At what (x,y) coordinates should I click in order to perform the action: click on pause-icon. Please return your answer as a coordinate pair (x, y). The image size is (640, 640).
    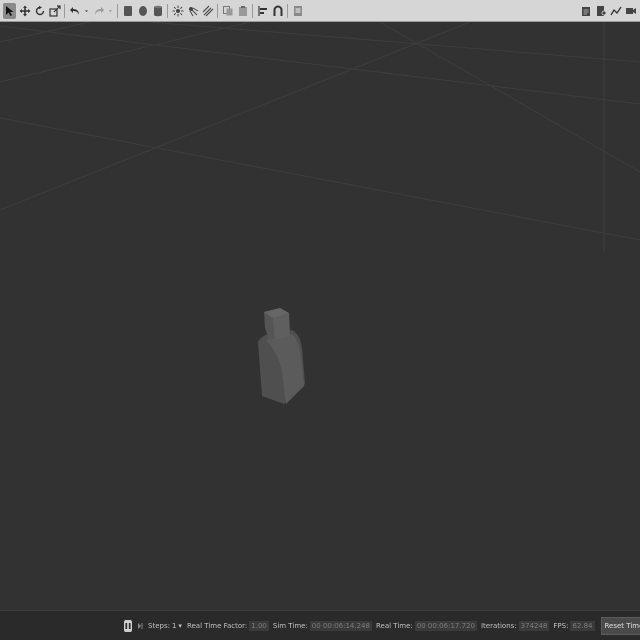
    Looking at the image, I should click on (128, 625).